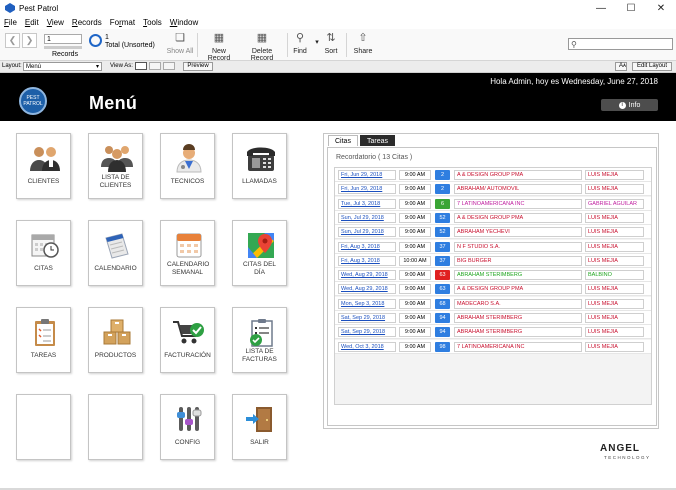 This screenshot has width=676, height=490. What do you see at coordinates (187, 340) in the screenshot?
I see `tile-facturacion: FACTURACIÓN` at bounding box center [187, 340].